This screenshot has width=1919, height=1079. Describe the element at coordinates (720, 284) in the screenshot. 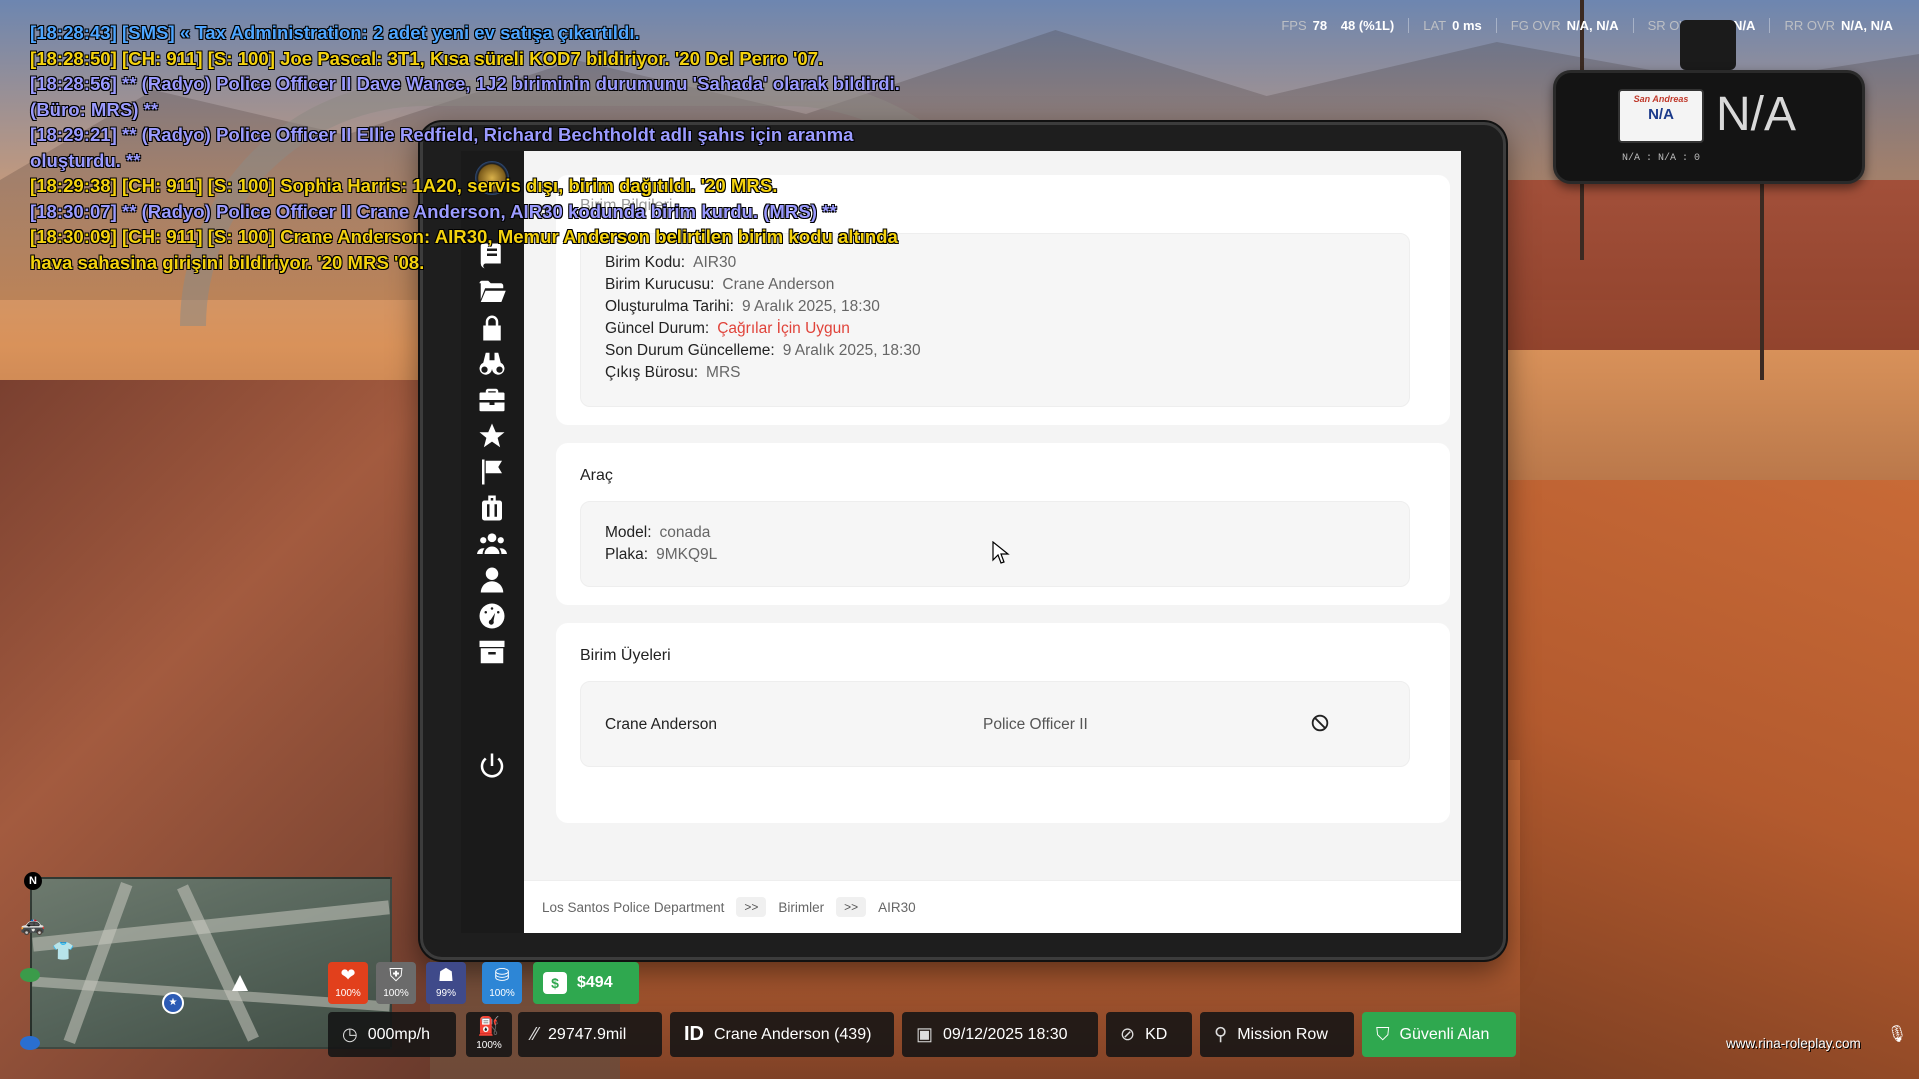

I see `unit-founder-row: Birim Kurucusu: Crane Anderson` at that location.